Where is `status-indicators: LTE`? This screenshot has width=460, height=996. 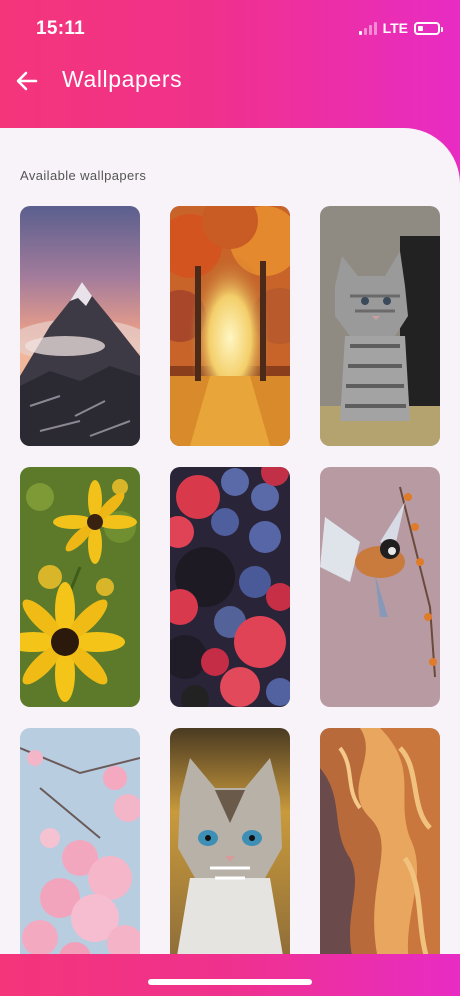 status-indicators: LTE is located at coordinates (400, 28).